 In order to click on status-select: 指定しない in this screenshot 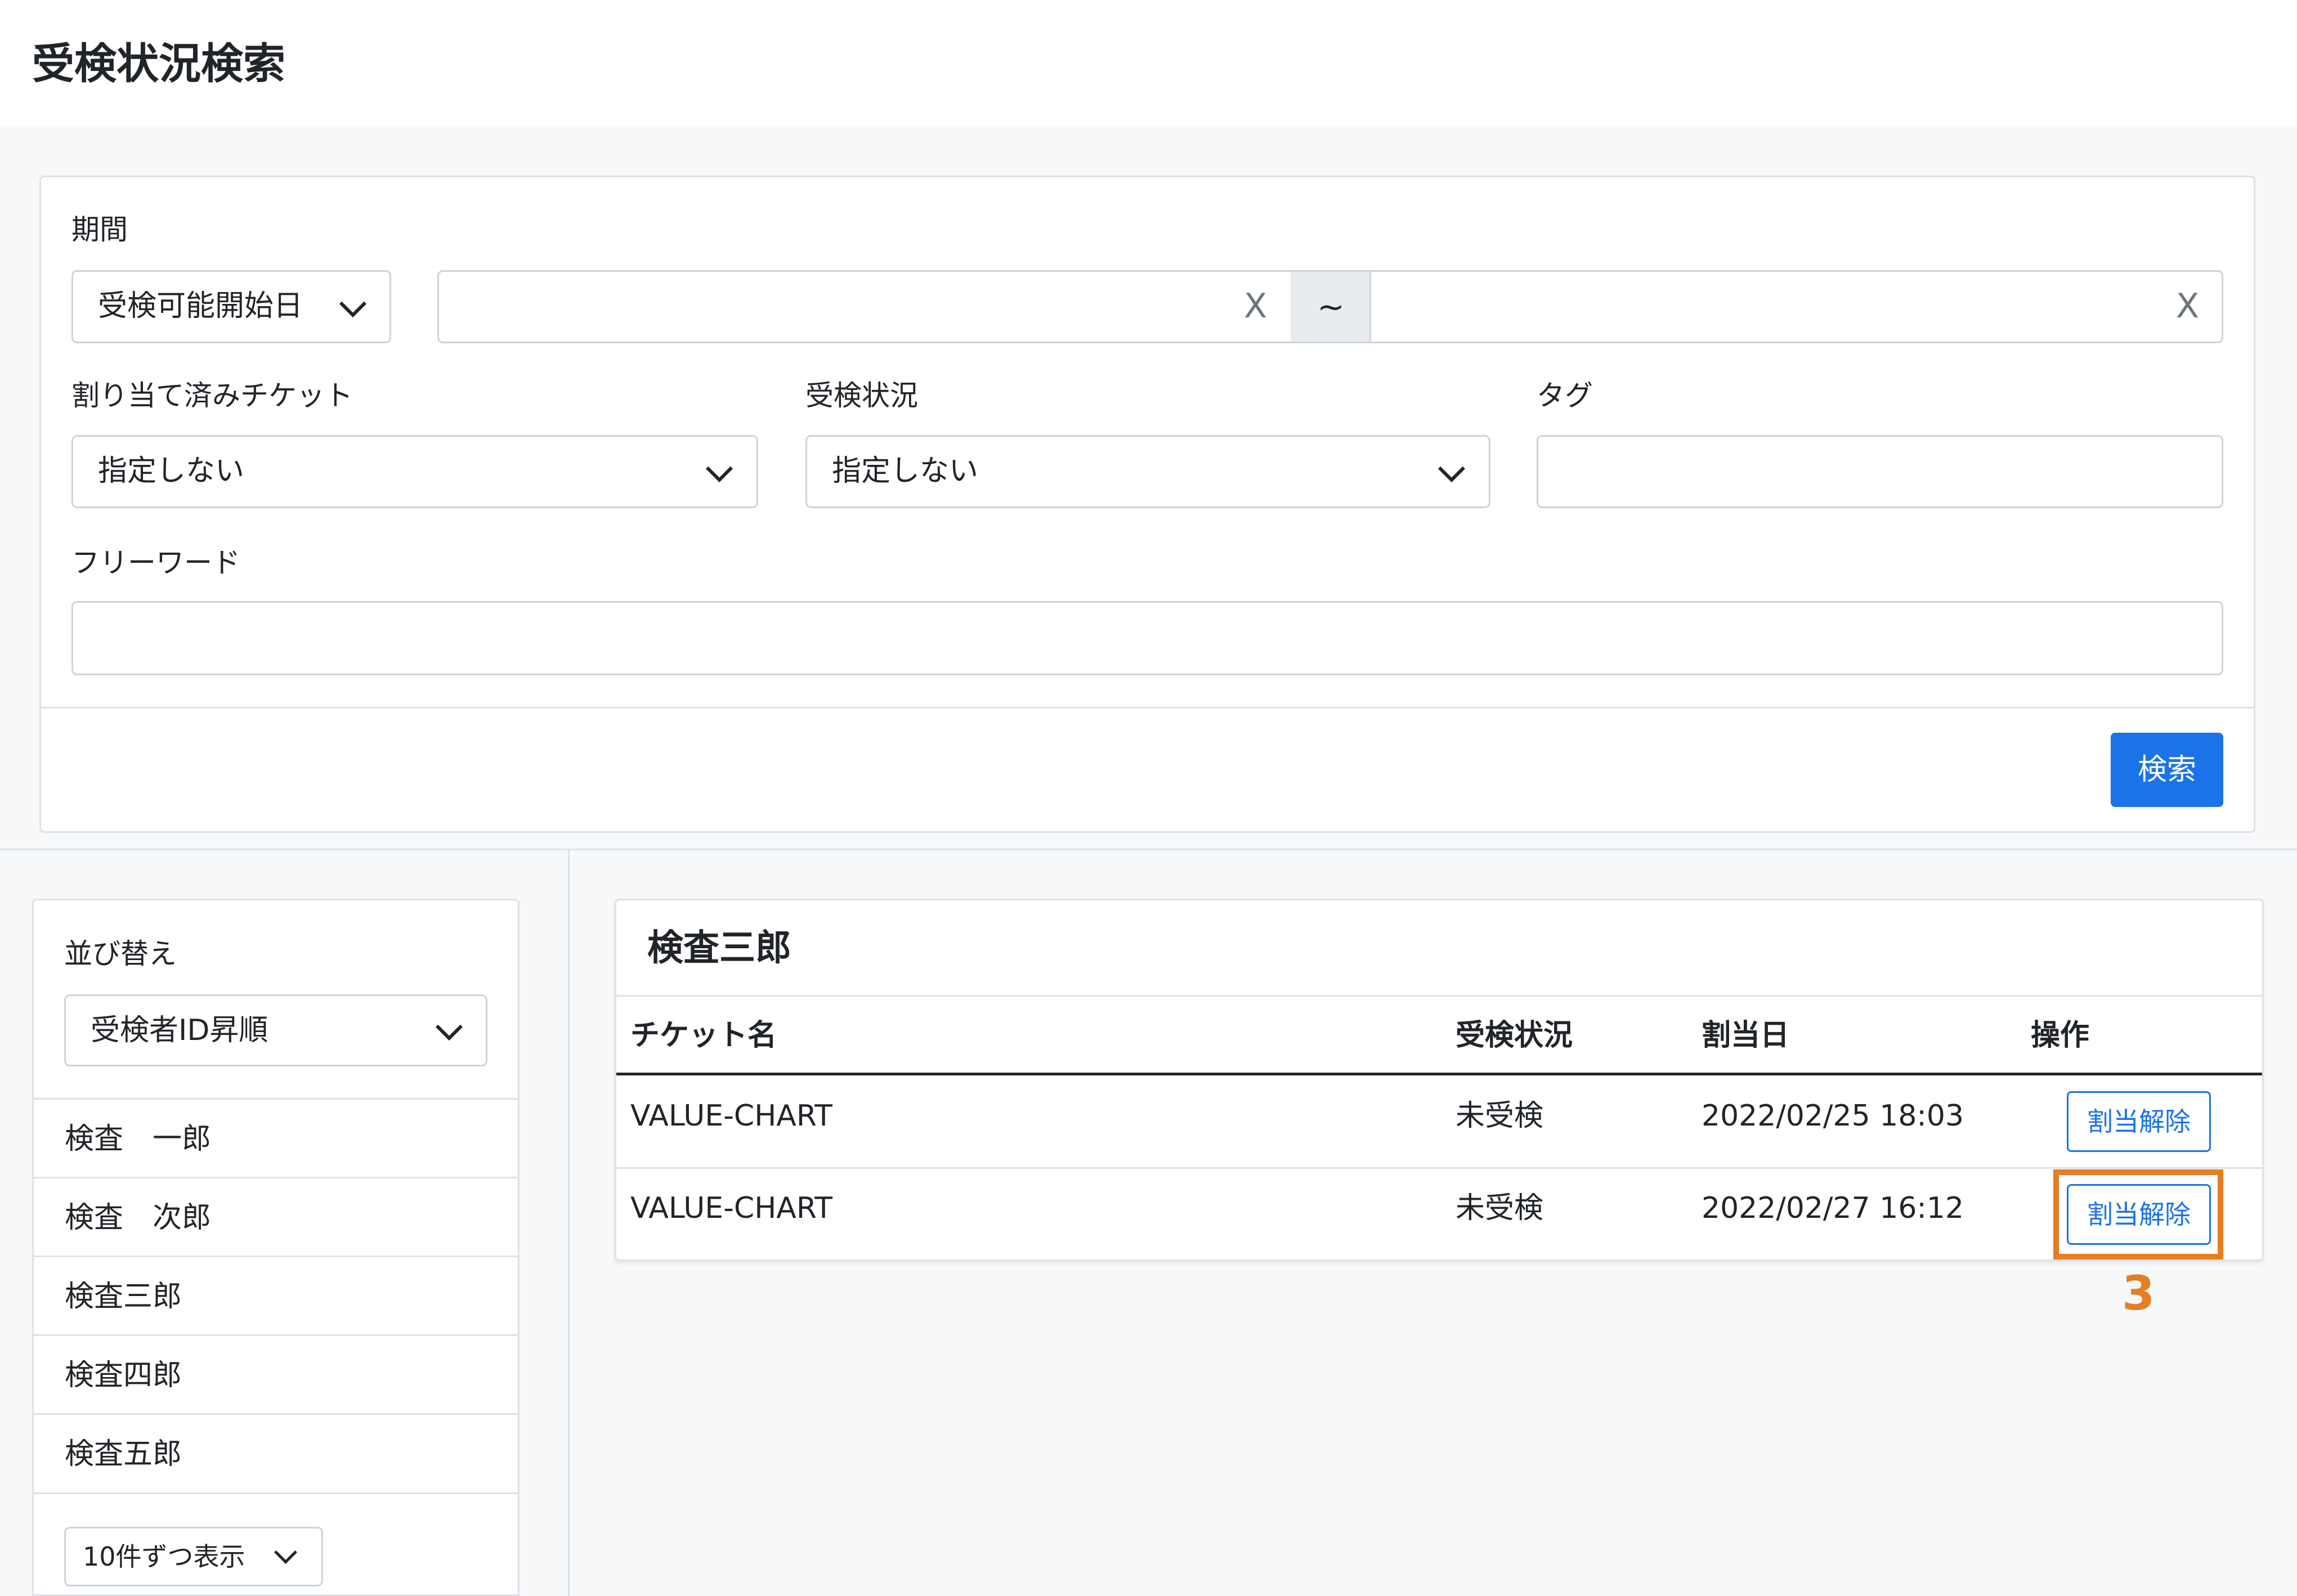, I will do `click(1147, 471)`.